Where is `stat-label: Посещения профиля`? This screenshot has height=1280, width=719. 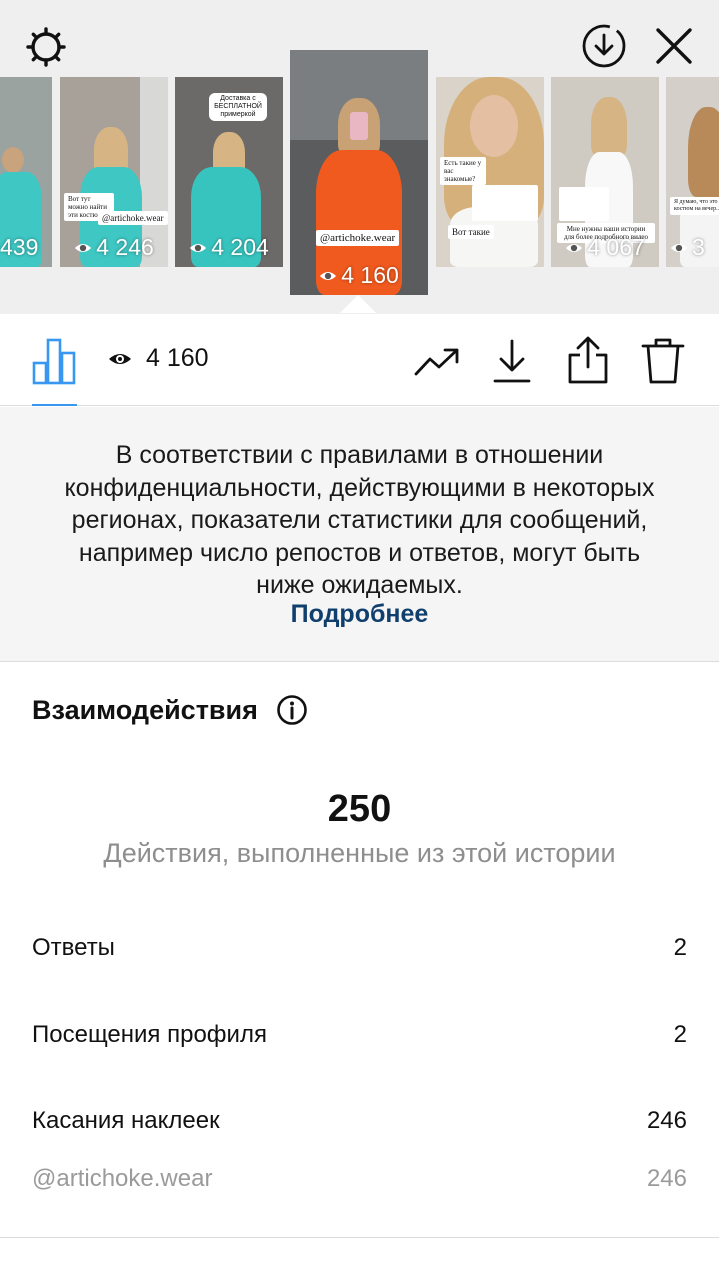 stat-label: Посещения профиля is located at coordinates (149, 1034).